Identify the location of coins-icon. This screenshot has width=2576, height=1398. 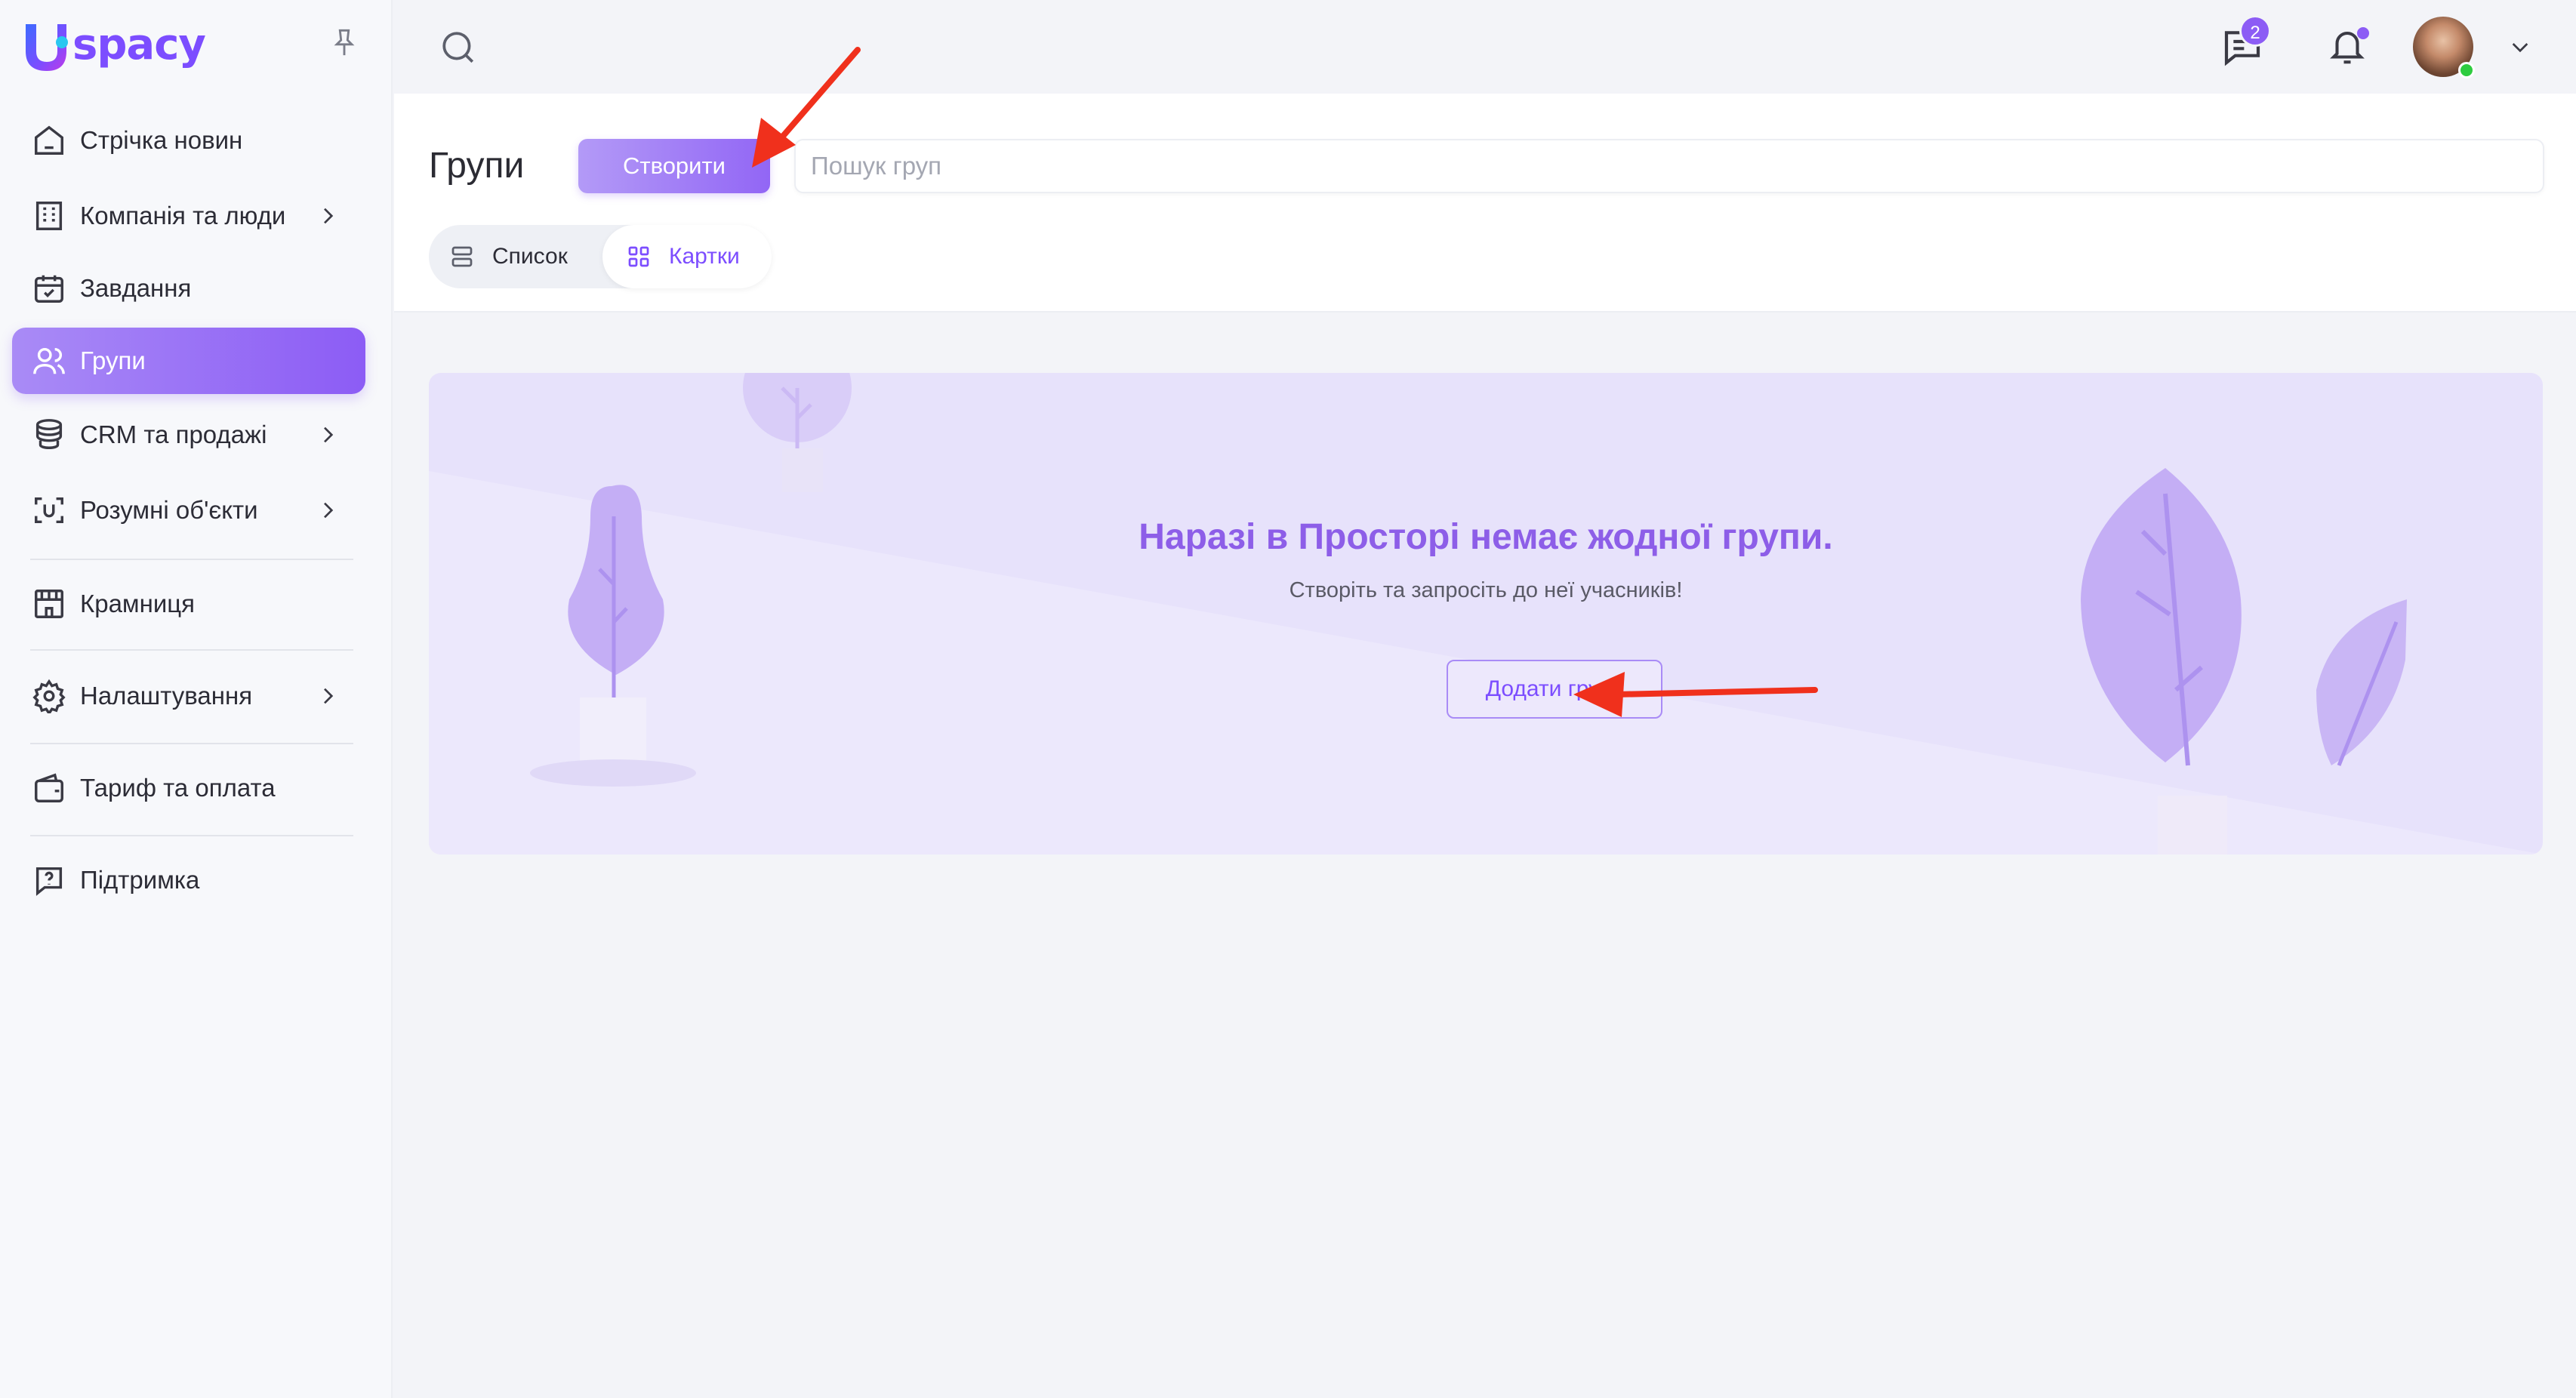
(49, 434).